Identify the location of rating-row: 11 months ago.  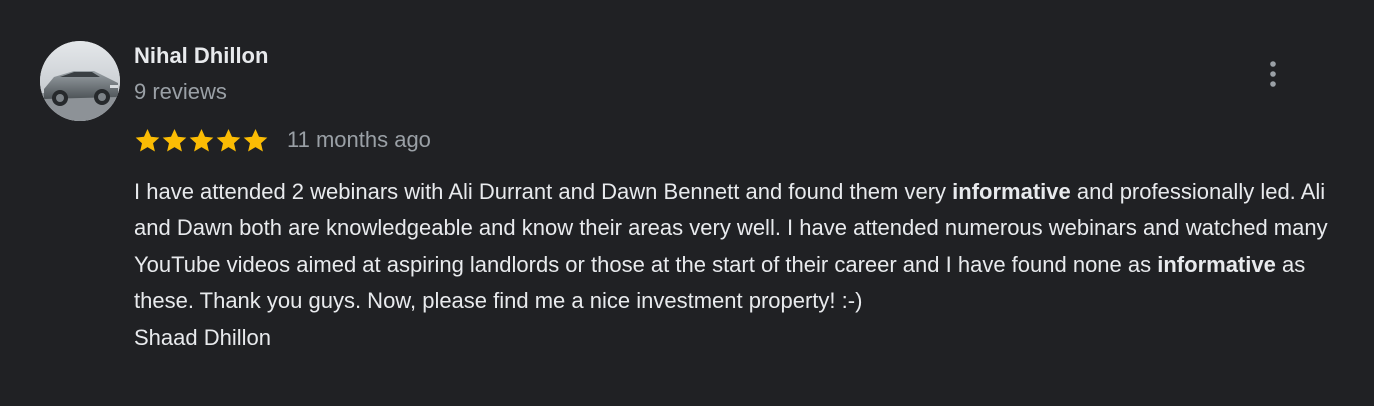
(282, 140).